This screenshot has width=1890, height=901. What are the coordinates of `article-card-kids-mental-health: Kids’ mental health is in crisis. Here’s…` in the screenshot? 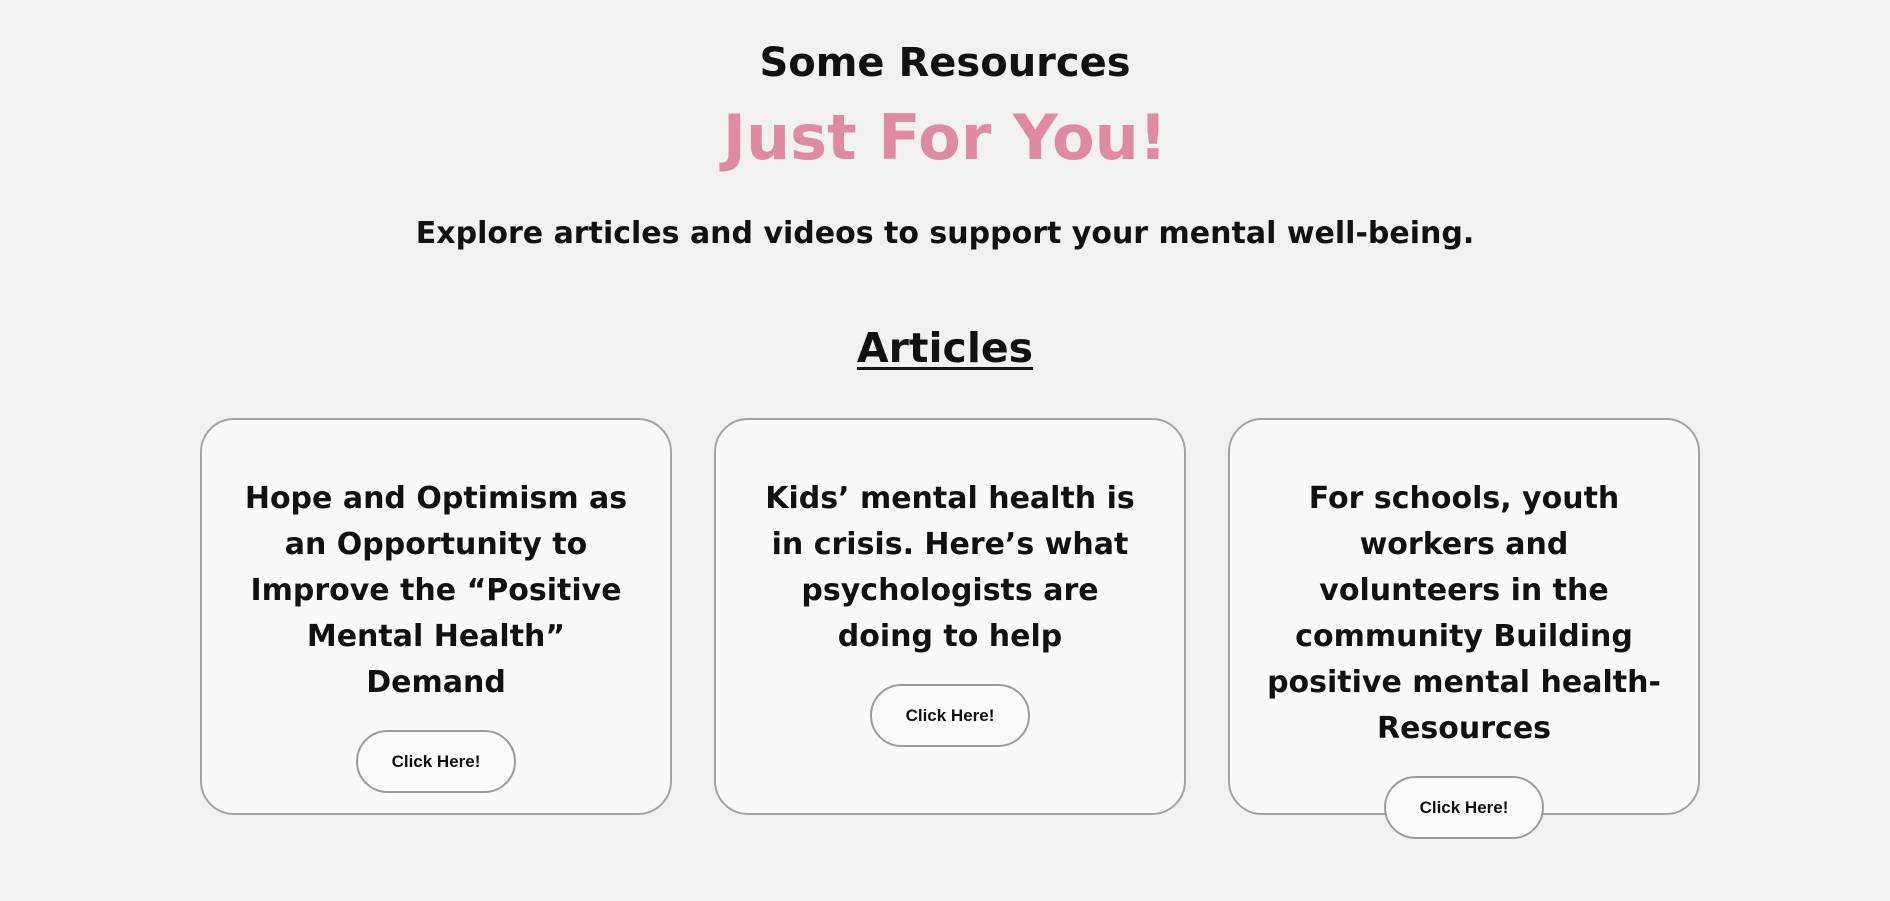 It's located at (950, 616).